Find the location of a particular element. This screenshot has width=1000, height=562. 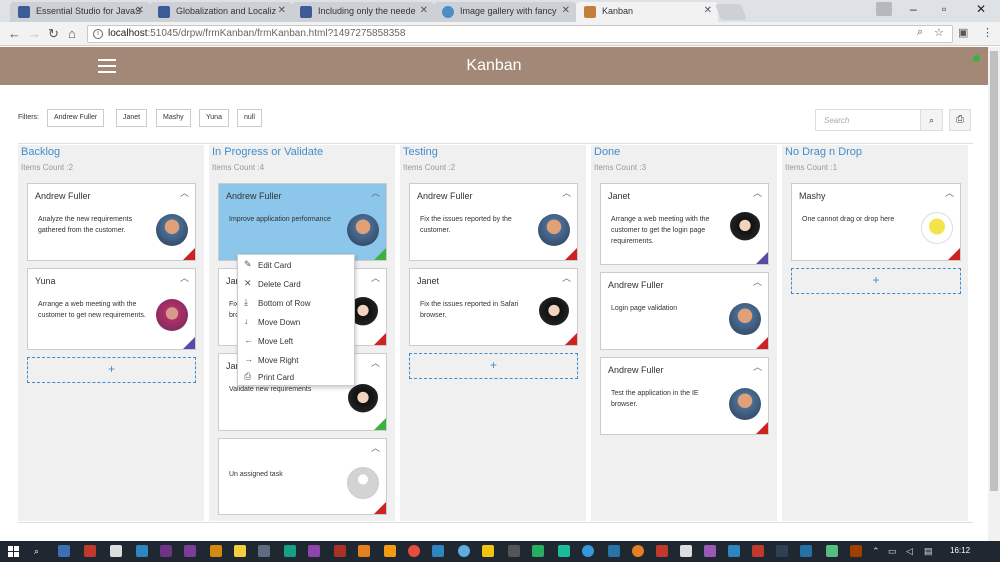

browser-tab: Essential Studio for JavaS ✕ is located at coordinates (80, 12).